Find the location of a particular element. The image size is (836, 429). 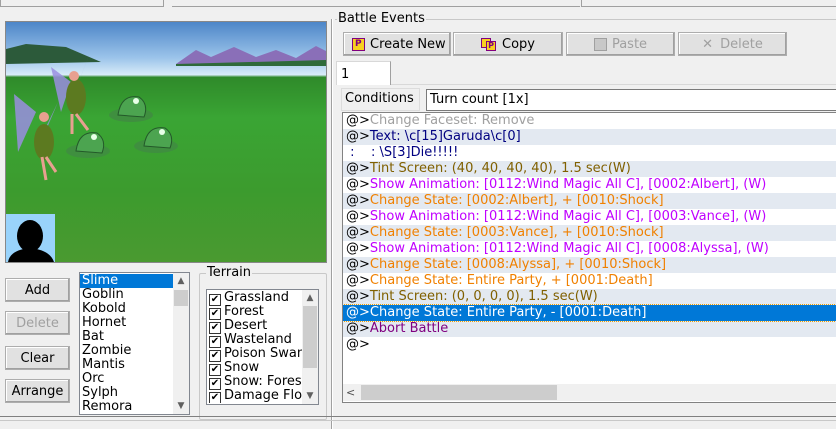

terrain-item: ✔ Snow is located at coordinates (254, 368).